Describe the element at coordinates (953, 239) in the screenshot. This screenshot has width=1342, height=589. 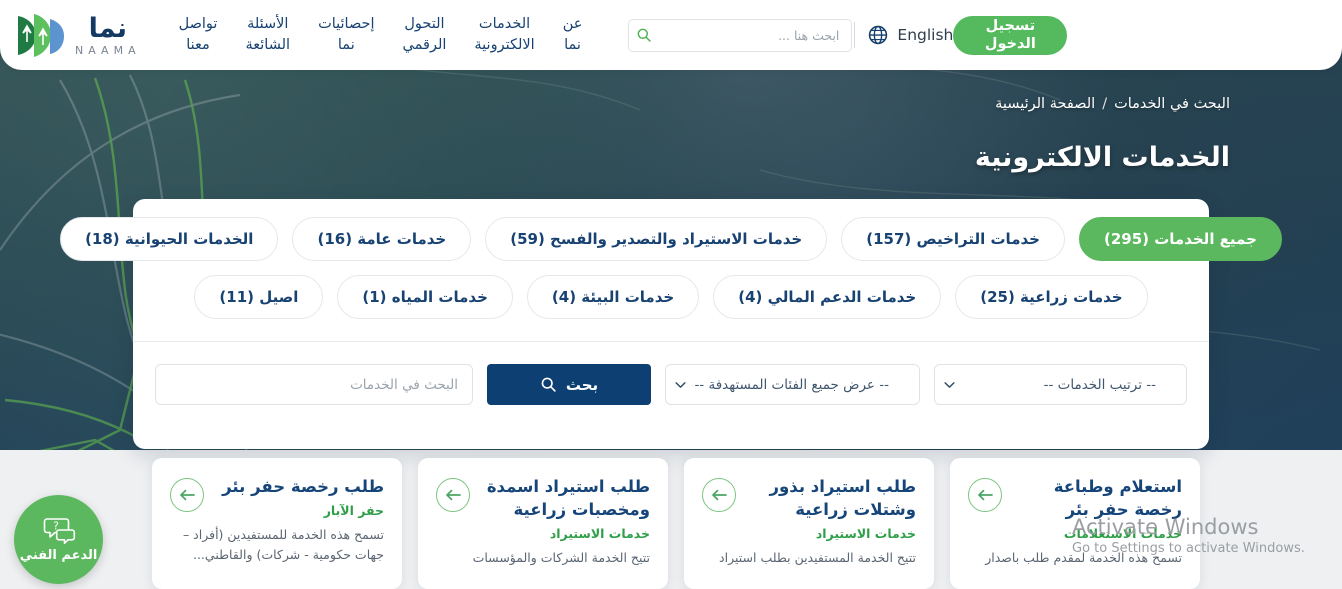
I see `category-pill-licensing: خدمات التراخيص (157)` at that location.